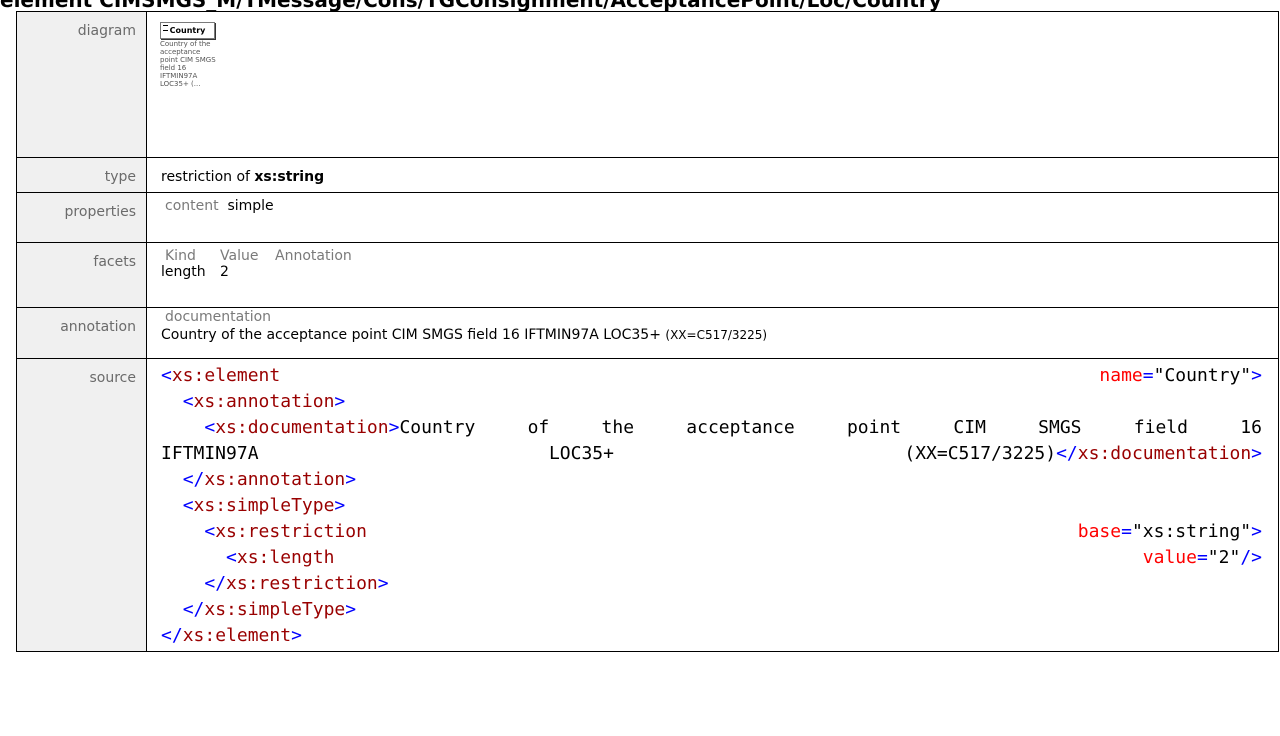  I want to click on facet-header-annotation: Annotation, so click(313, 256).